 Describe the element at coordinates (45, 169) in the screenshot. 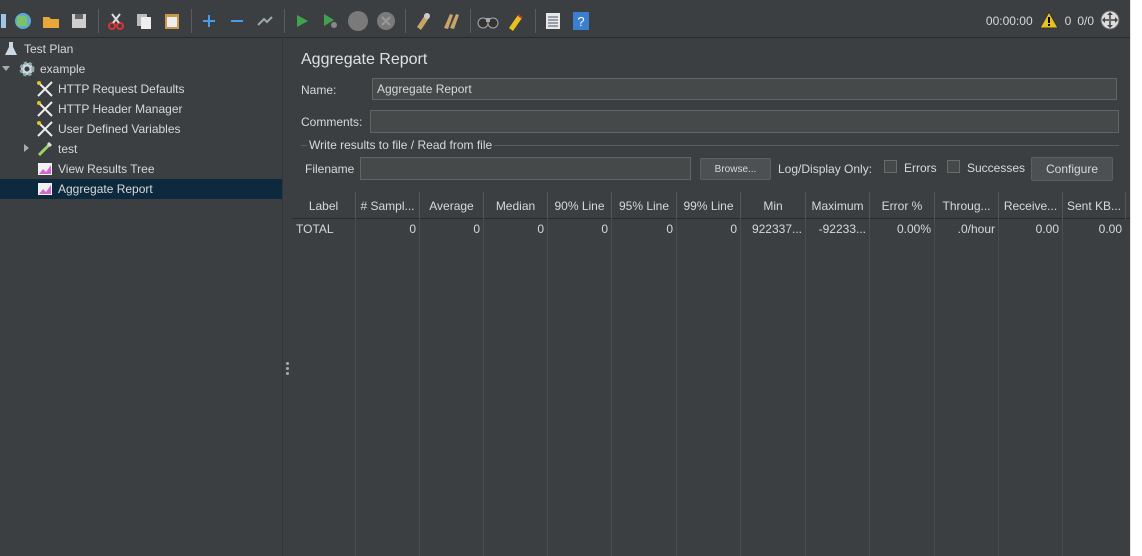

I see `listener-chart-icon` at that location.